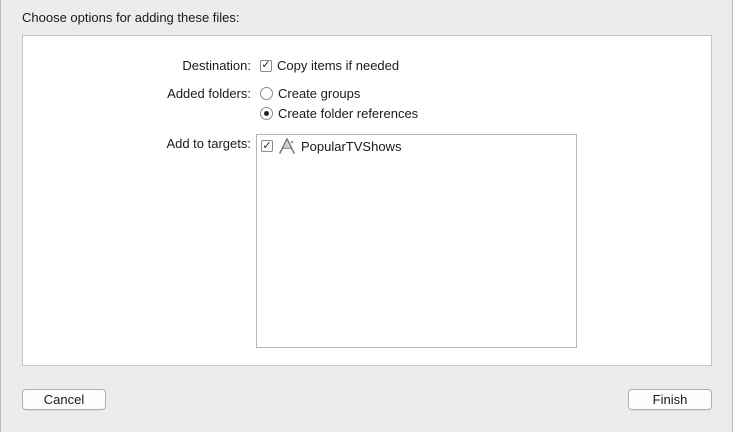  I want to click on create-groups-radio, so click(266, 93).